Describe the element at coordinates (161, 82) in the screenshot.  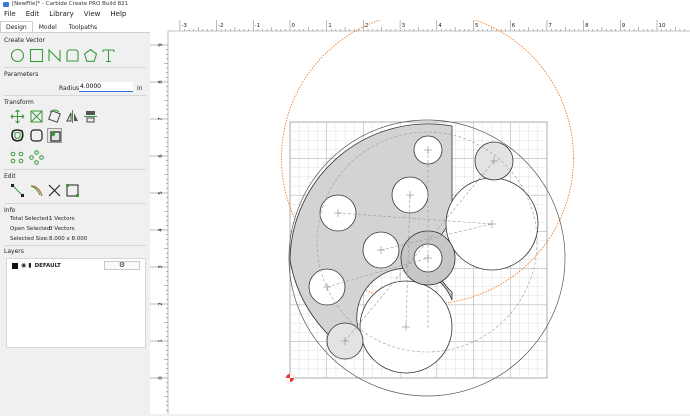
I see `ruler-y-label: 8` at that location.